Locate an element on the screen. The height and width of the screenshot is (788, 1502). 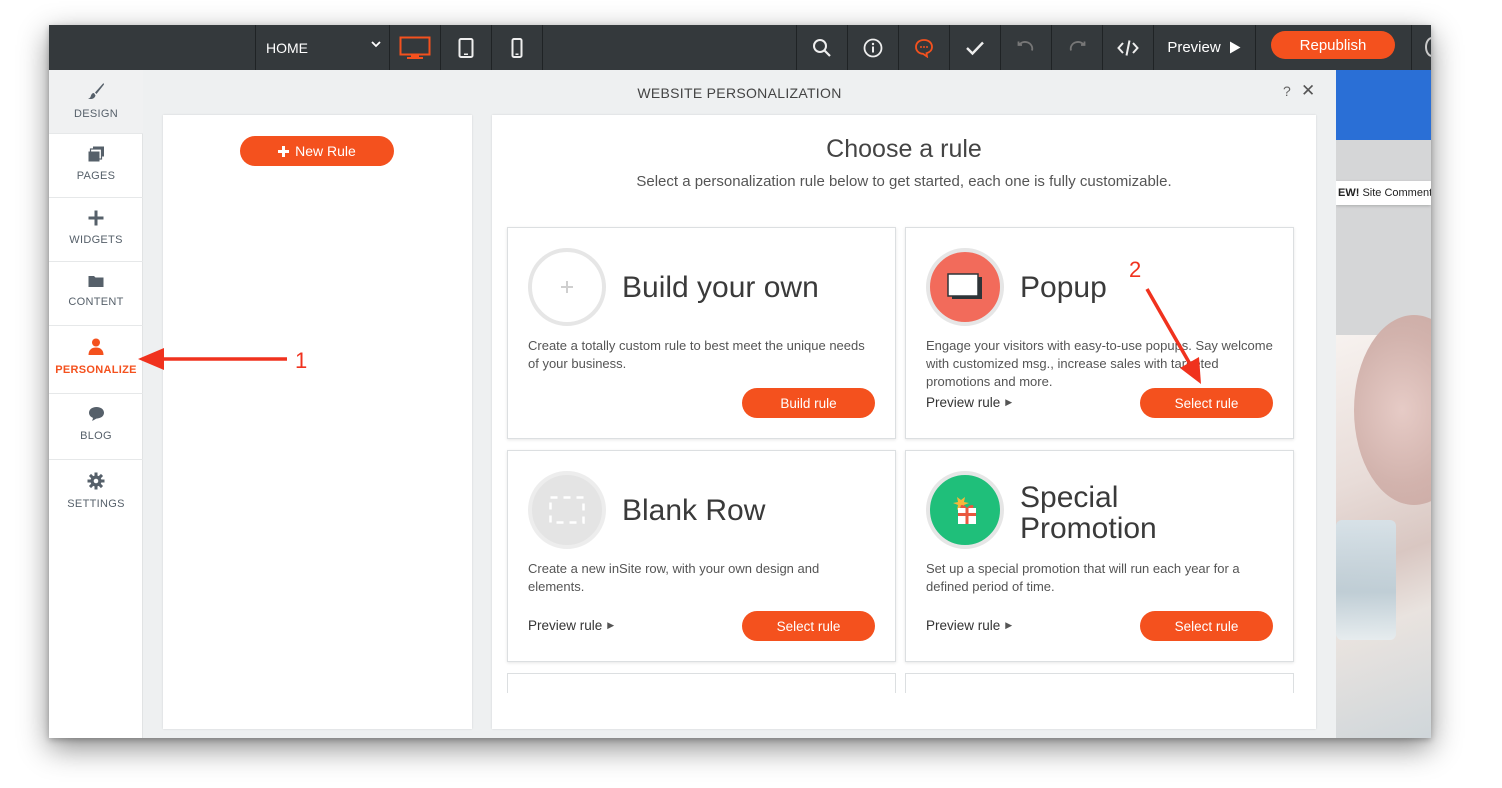
sidebar-item-widgets: WIDGETS is located at coordinates (96, 230).